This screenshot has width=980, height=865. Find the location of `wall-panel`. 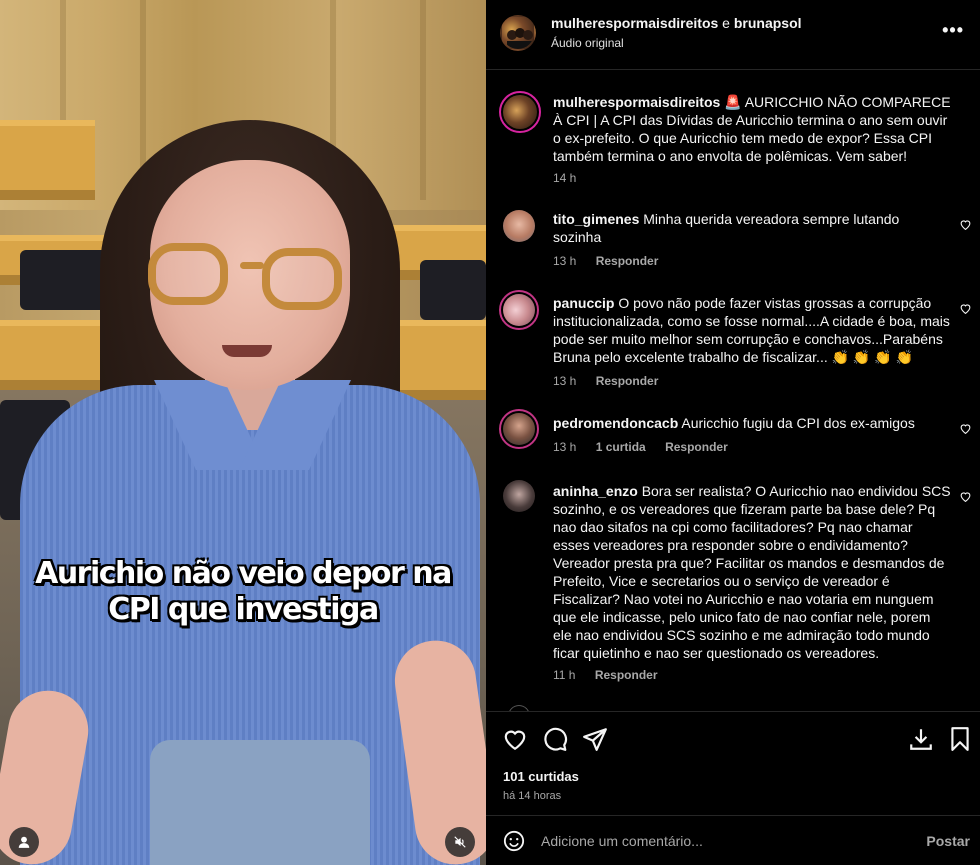

wall-panel is located at coordinates (423, 100).